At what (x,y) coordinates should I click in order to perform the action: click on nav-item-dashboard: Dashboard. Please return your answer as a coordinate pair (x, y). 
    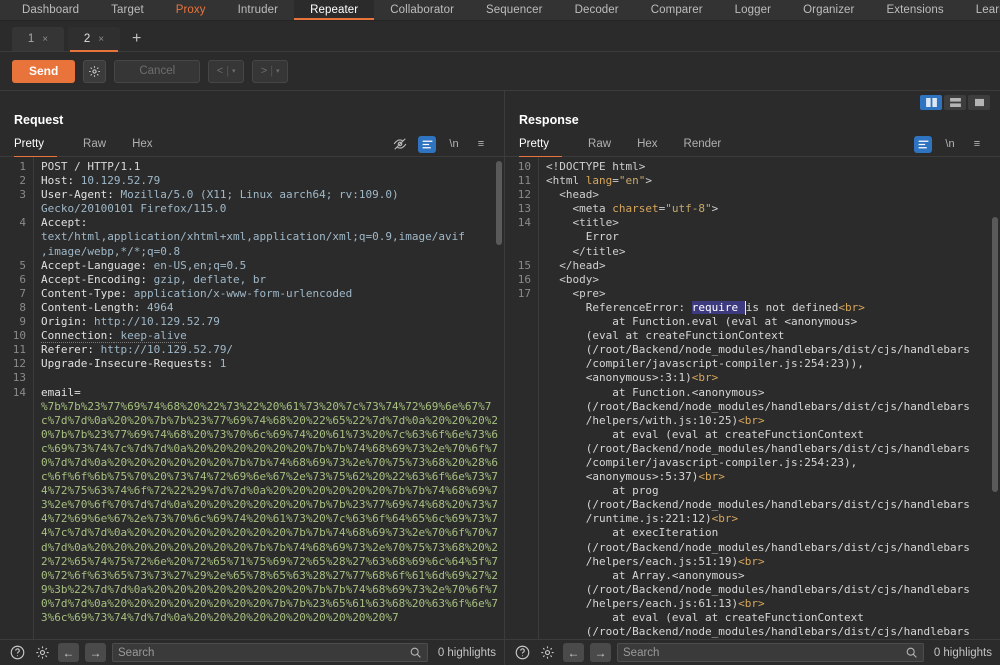
    Looking at the image, I should click on (50, 10).